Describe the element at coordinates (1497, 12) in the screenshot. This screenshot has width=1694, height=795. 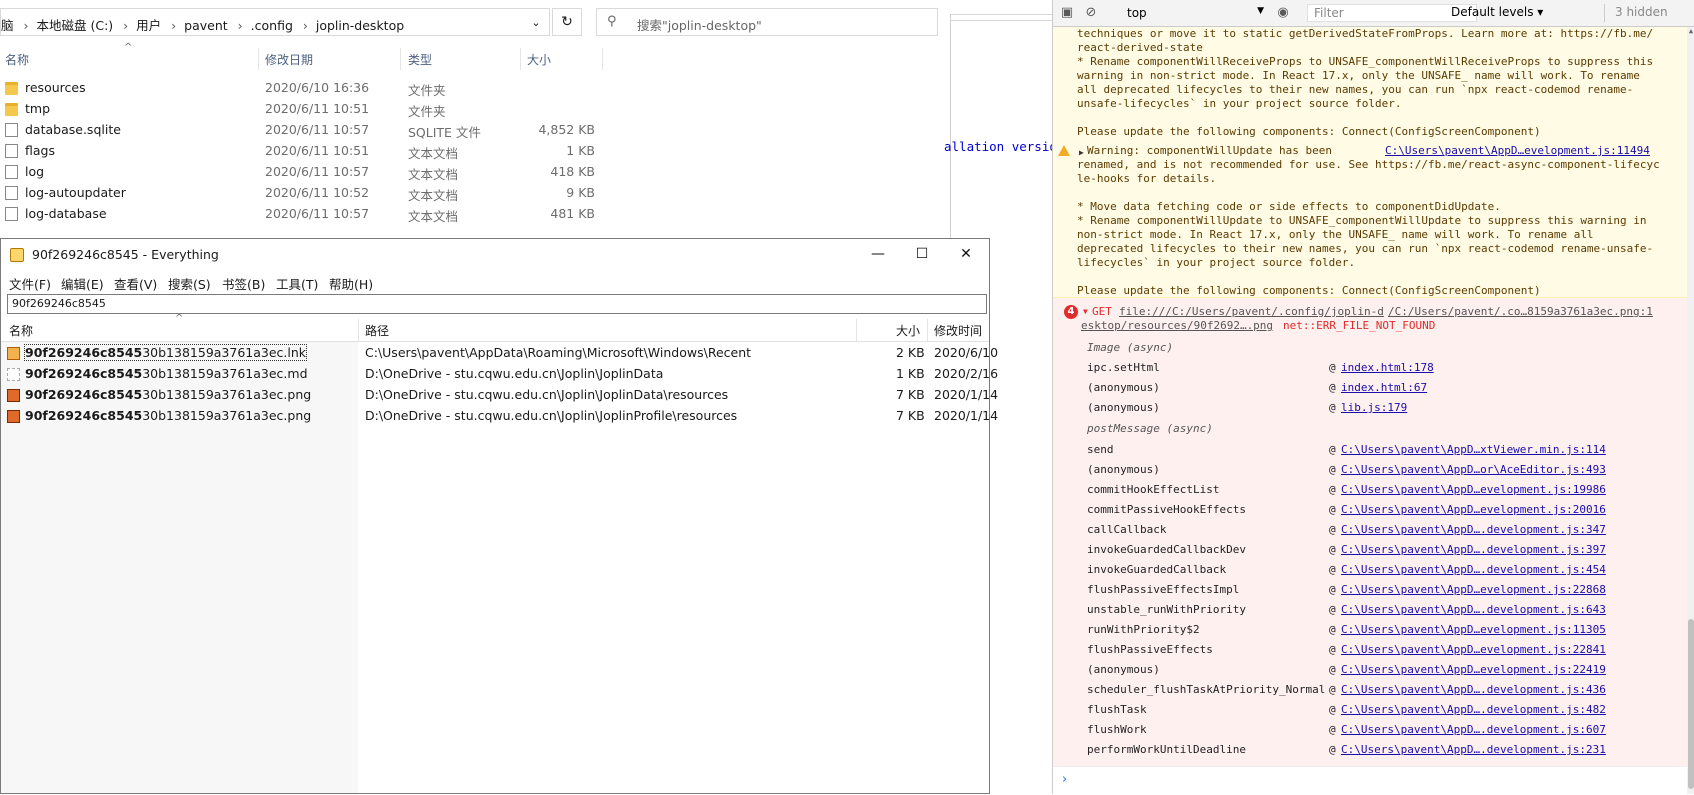
I see `log-levels-dropdown: Default levels ▾` at that location.